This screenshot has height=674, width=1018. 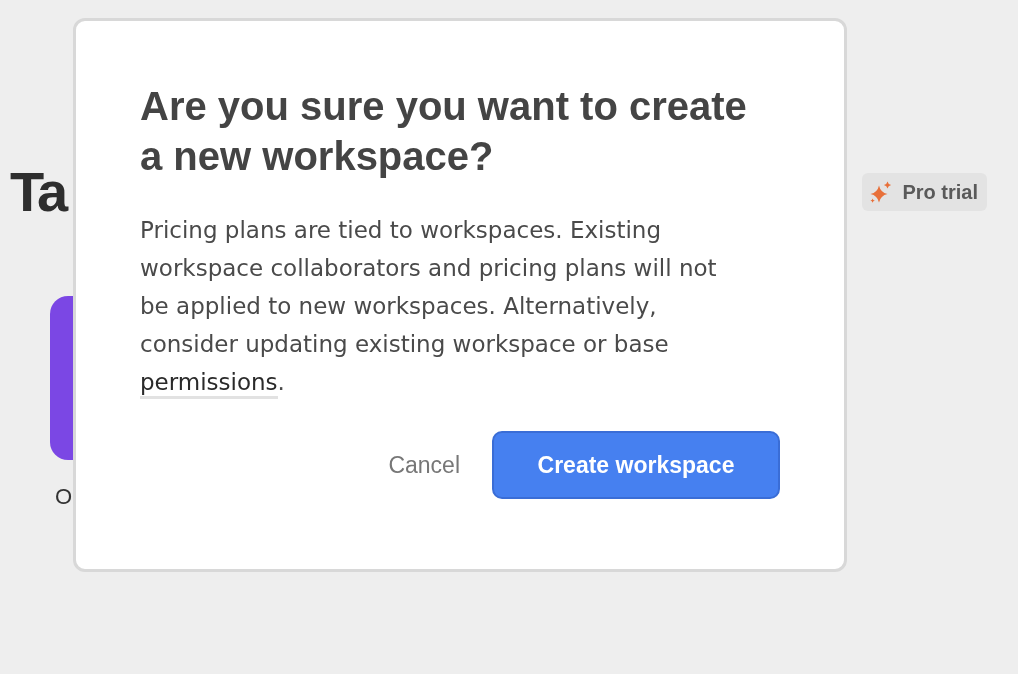 What do you see at coordinates (444, 131) in the screenshot?
I see `dialog-title: Are you sure you want to create a new workspace?` at bounding box center [444, 131].